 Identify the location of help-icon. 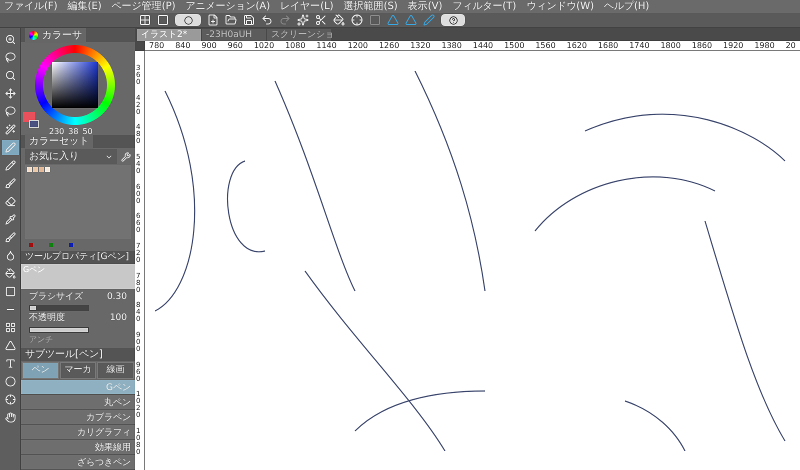
(453, 20).